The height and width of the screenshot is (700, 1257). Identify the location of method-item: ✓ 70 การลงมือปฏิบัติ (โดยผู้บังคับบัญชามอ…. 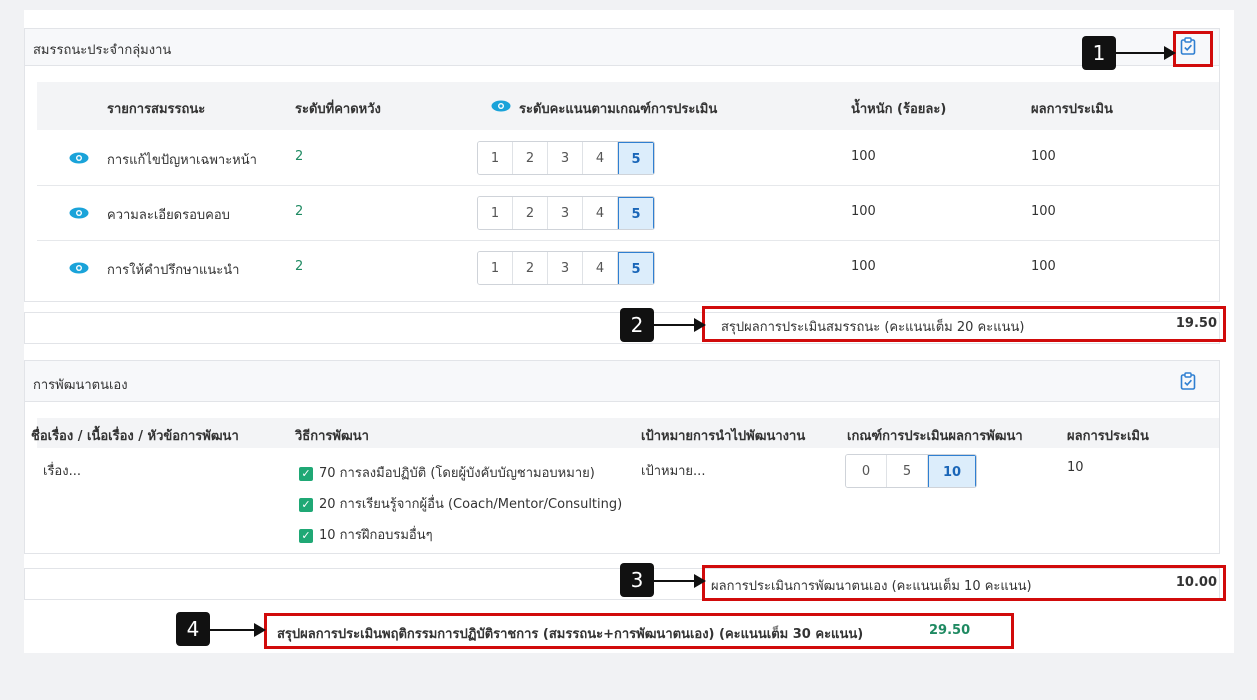
(447, 472).